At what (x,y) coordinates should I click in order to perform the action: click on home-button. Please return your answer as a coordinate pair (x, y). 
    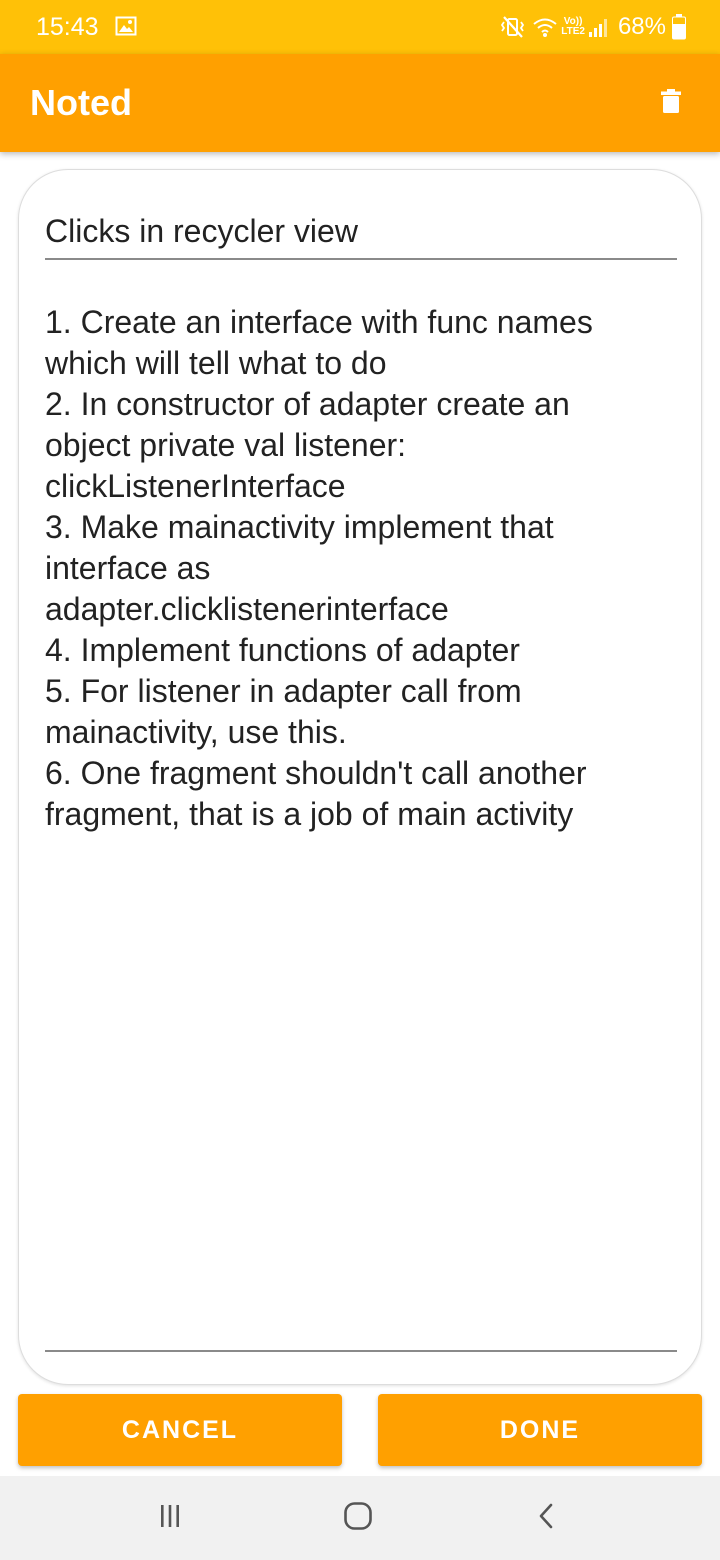
    Looking at the image, I should click on (358, 1518).